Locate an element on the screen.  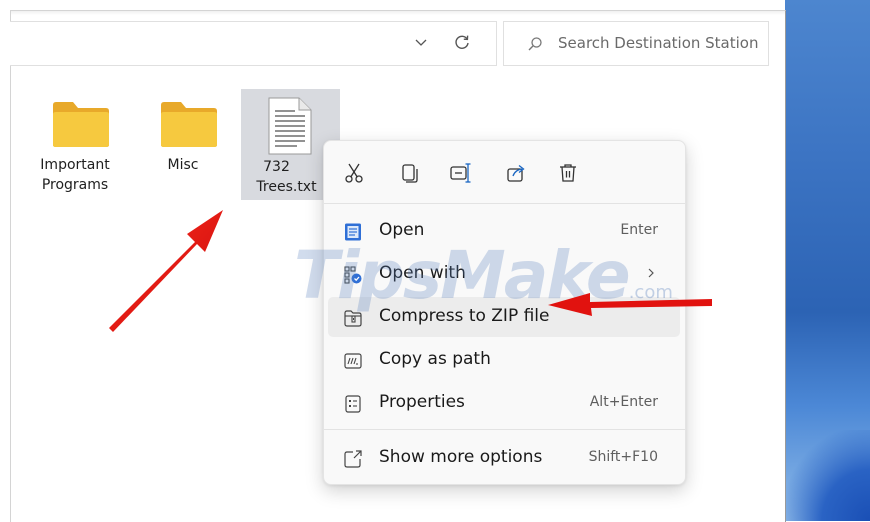
copy-icon is located at coordinates (410, 173).